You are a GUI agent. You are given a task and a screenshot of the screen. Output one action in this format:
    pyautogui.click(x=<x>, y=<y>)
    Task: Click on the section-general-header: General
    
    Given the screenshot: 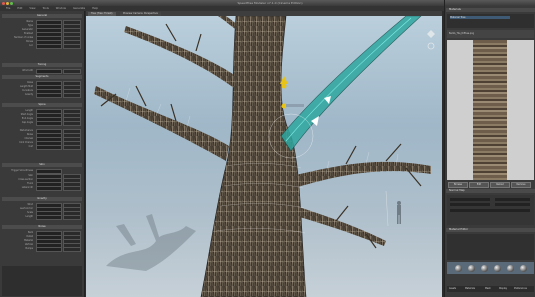 What is the action you would take?
    pyautogui.click(x=42, y=16)
    